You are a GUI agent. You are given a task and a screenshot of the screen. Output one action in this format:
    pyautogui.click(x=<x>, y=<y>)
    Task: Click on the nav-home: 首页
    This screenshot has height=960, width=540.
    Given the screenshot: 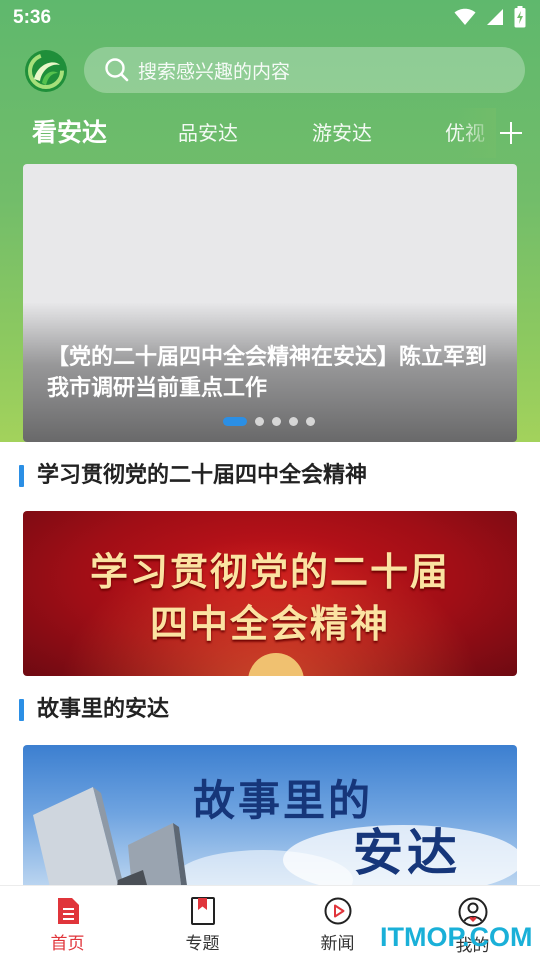 What is the action you would take?
    pyautogui.click(x=67, y=923)
    